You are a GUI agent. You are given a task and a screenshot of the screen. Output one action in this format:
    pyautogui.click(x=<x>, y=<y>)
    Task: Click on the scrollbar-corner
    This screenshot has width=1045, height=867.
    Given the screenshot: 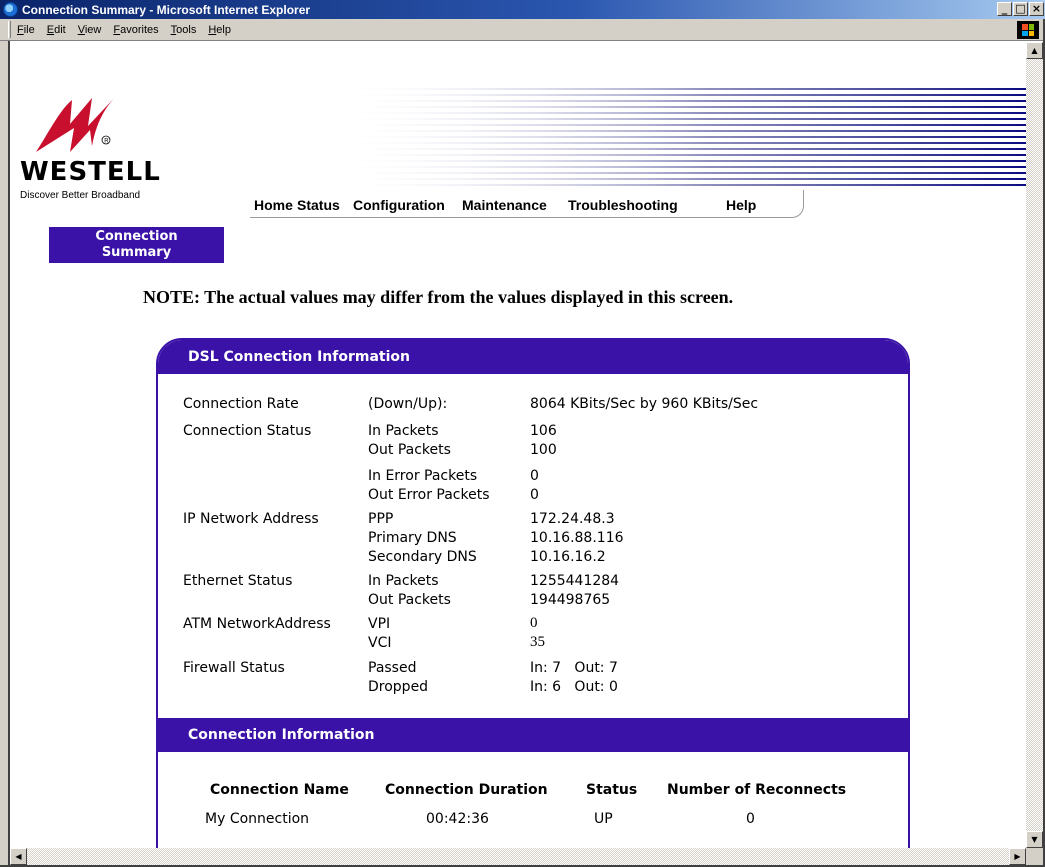 What is the action you would take?
    pyautogui.click(x=1034, y=856)
    